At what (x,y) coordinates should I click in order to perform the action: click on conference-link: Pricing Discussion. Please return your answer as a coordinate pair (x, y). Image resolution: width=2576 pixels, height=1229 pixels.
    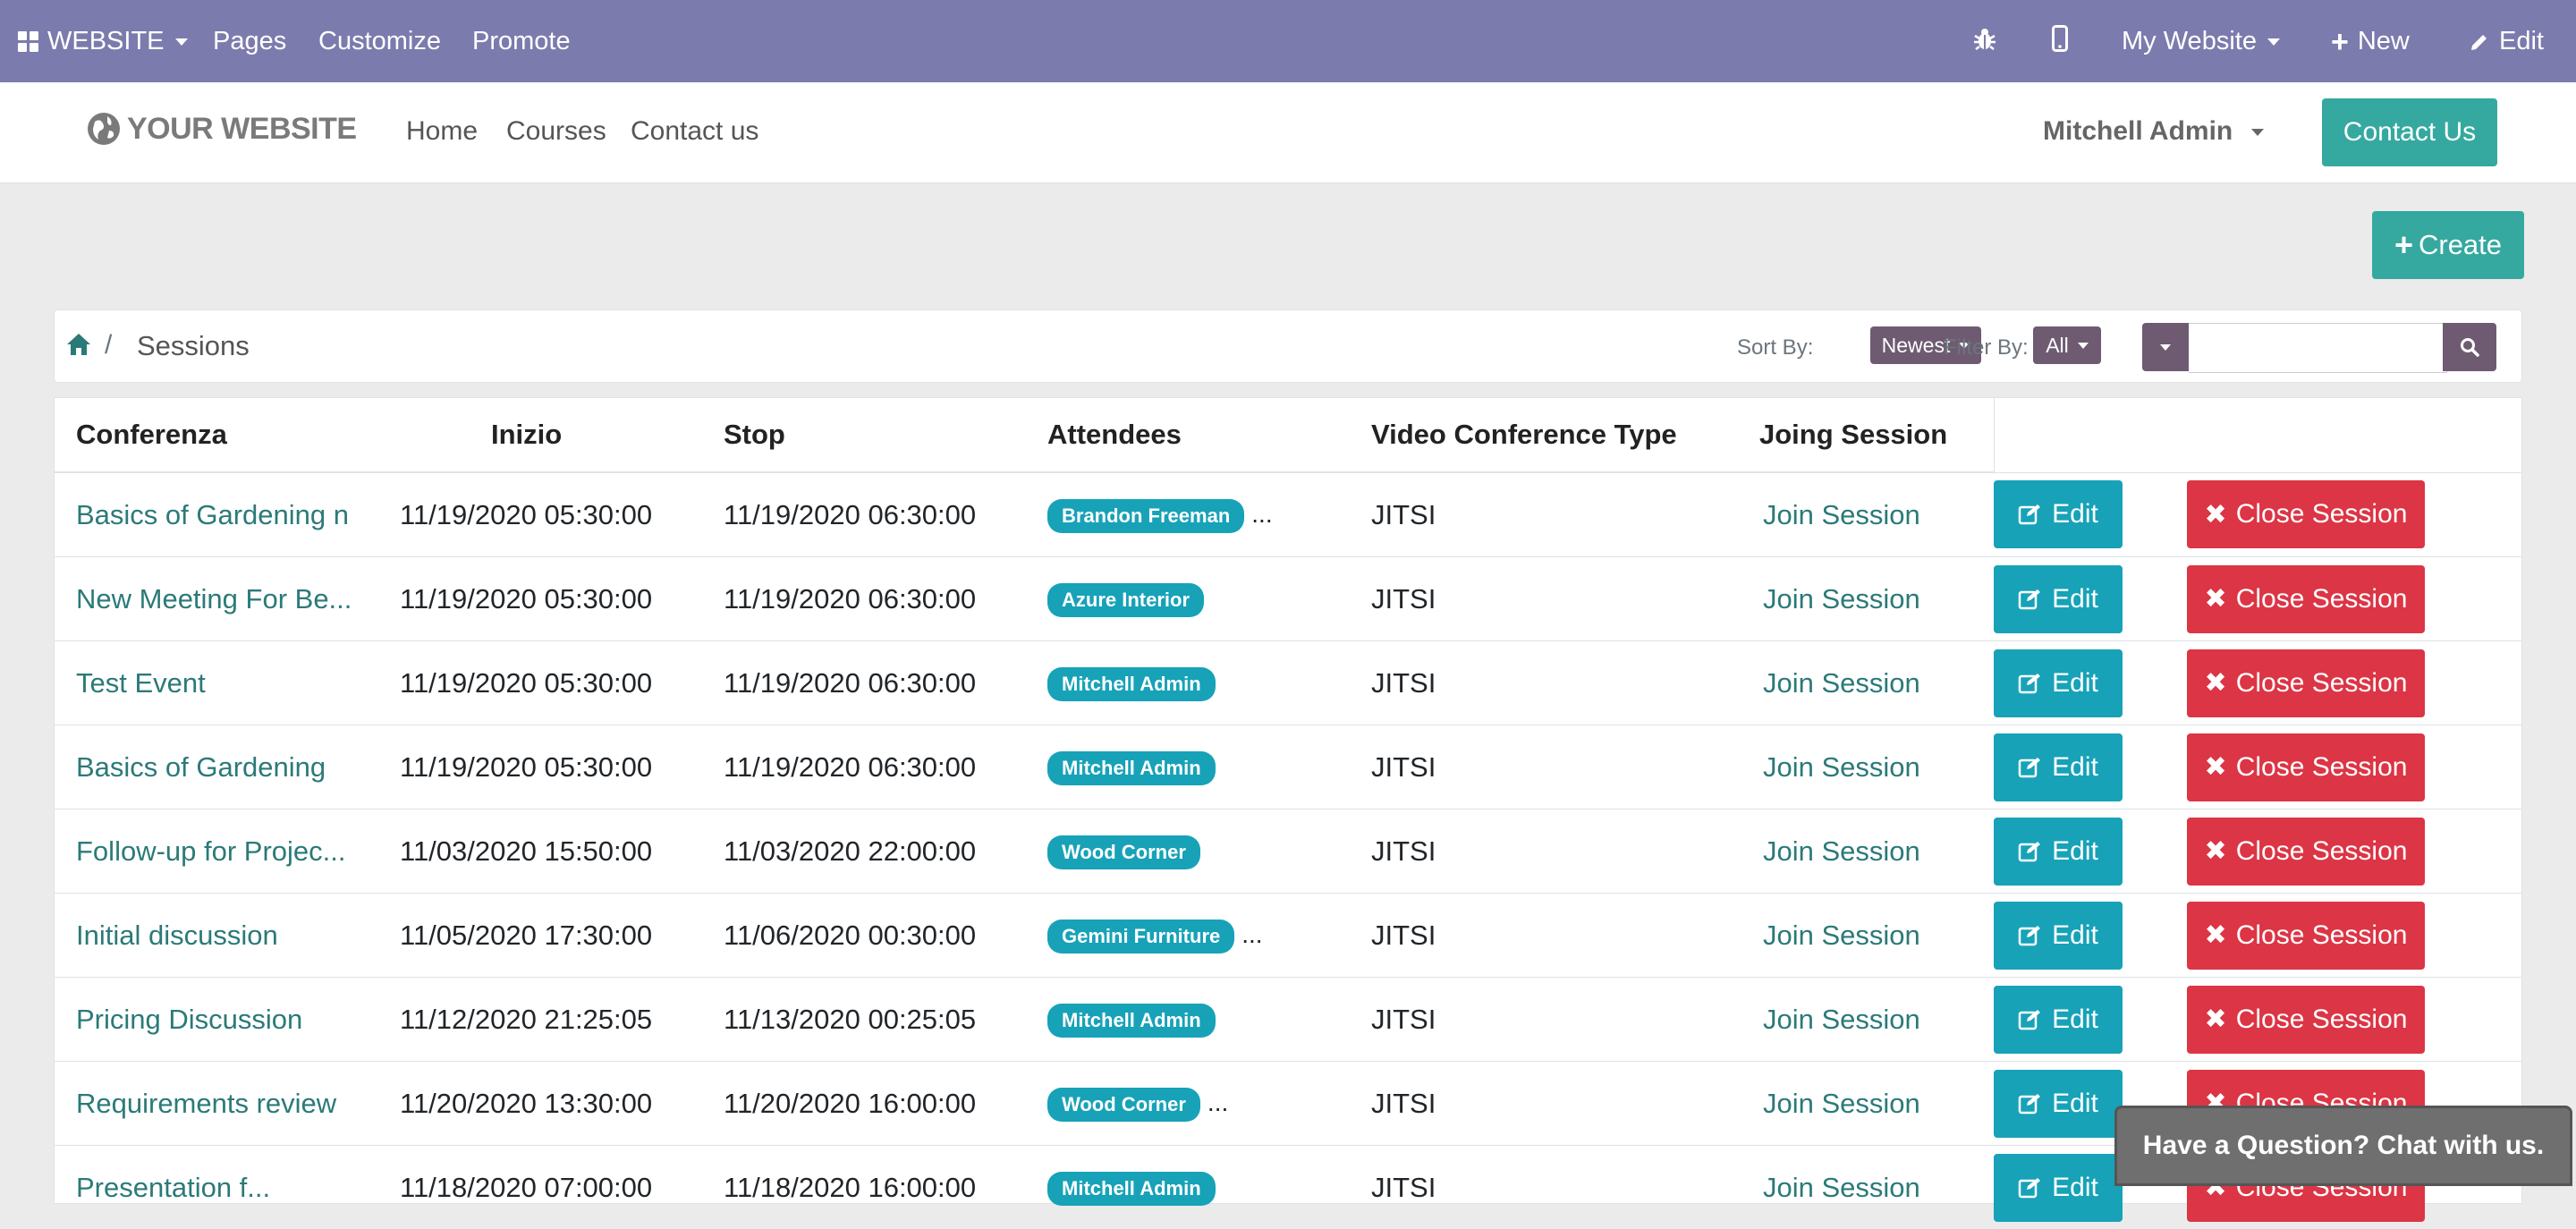
    Looking at the image, I should click on (219, 1020).